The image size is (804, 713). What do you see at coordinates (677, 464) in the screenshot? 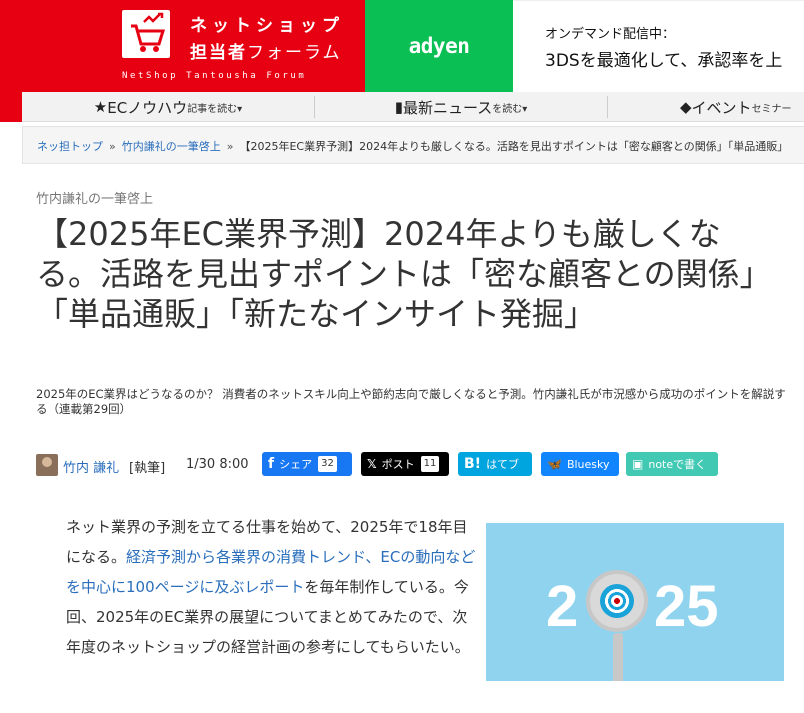
I see `share-label: noteで書く` at bounding box center [677, 464].